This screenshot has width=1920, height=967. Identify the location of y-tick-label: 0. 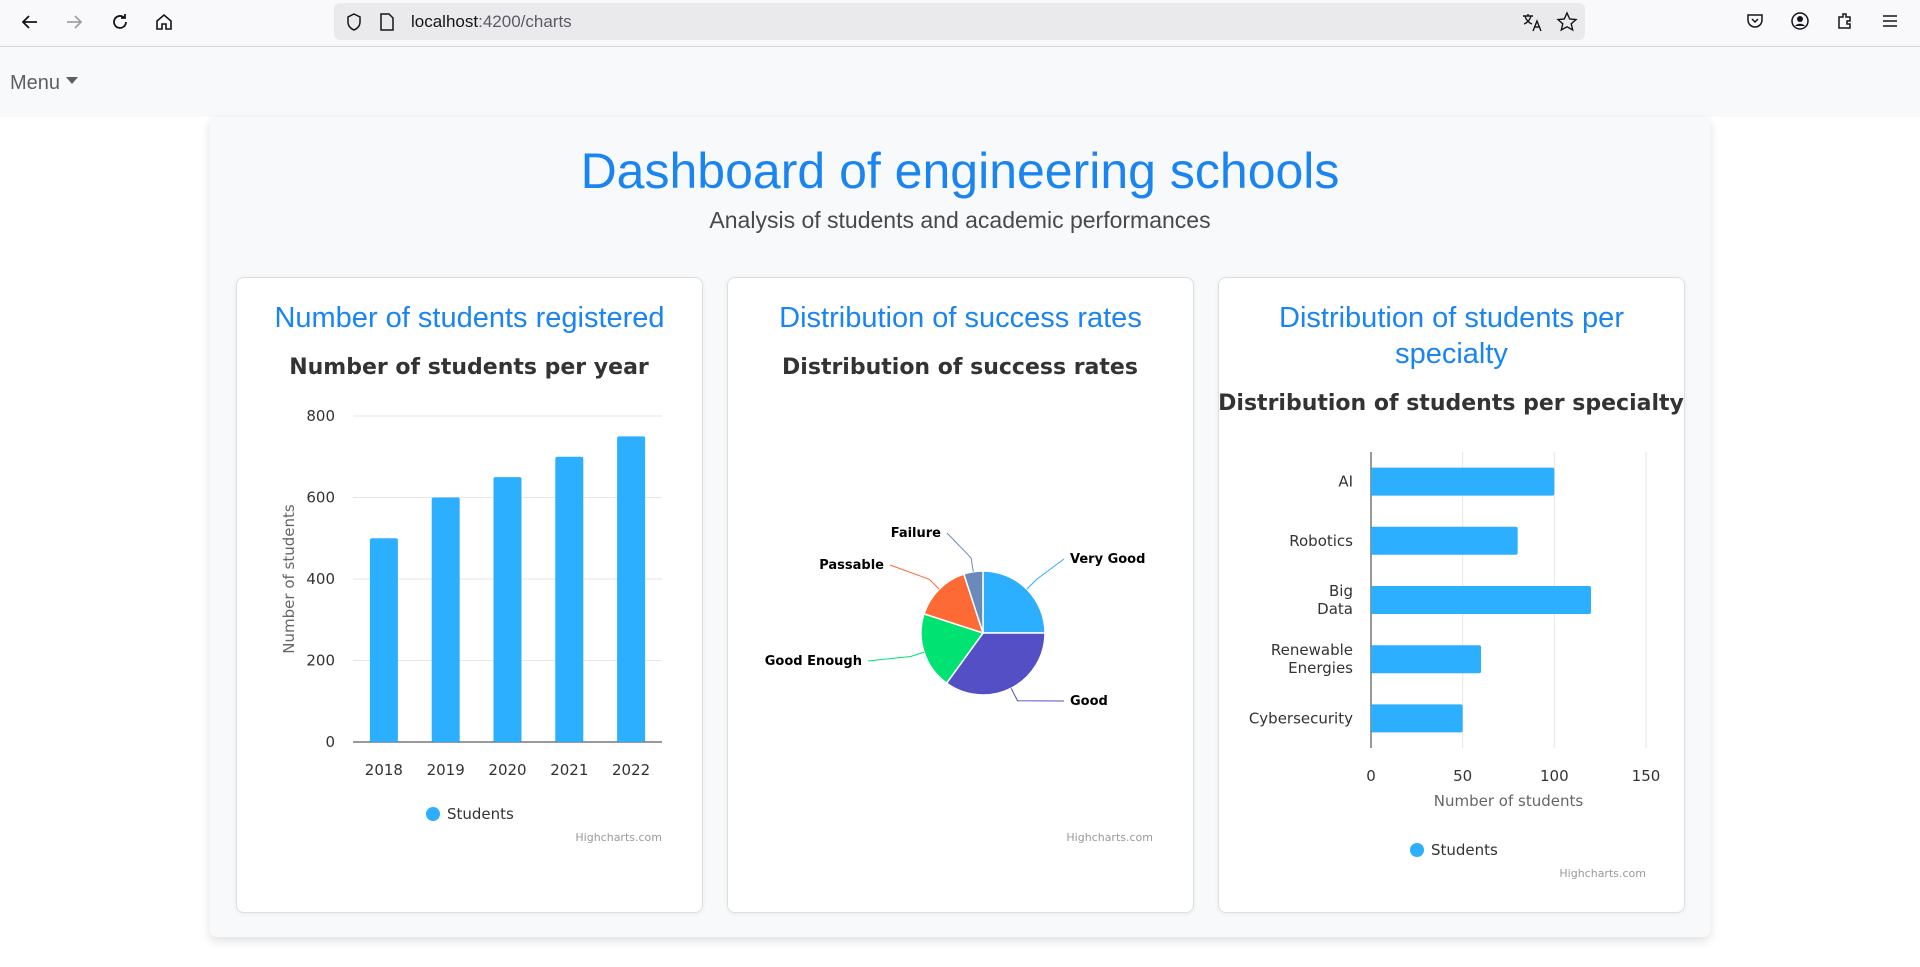
(330, 742).